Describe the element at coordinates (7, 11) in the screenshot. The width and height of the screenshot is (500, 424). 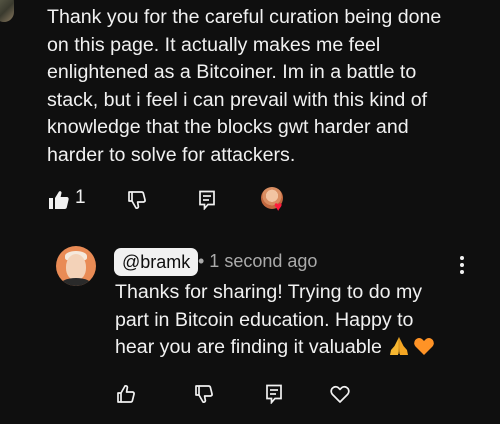
I see `commenter-avatar` at that location.